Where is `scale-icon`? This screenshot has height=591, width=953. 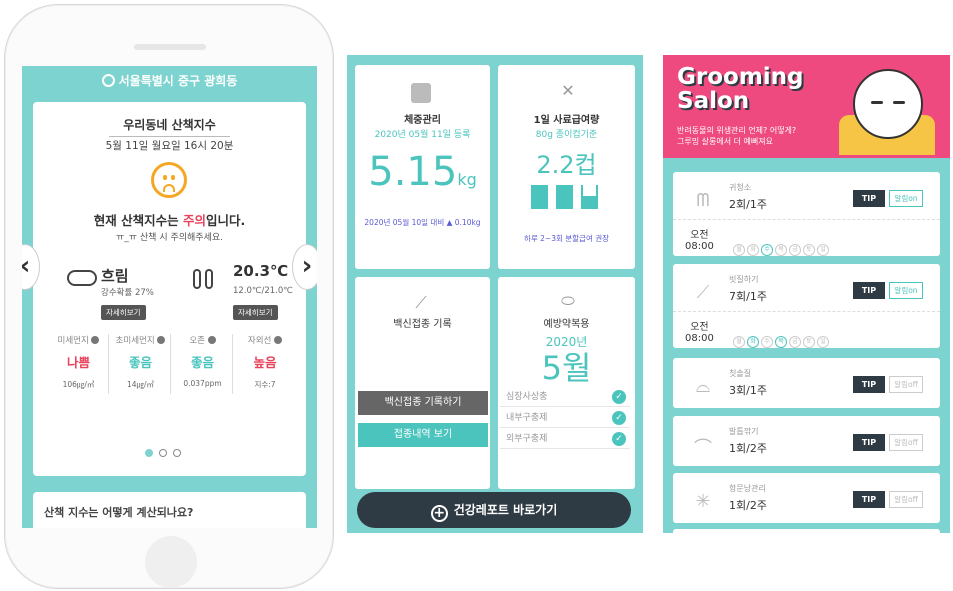
scale-icon is located at coordinates (421, 93).